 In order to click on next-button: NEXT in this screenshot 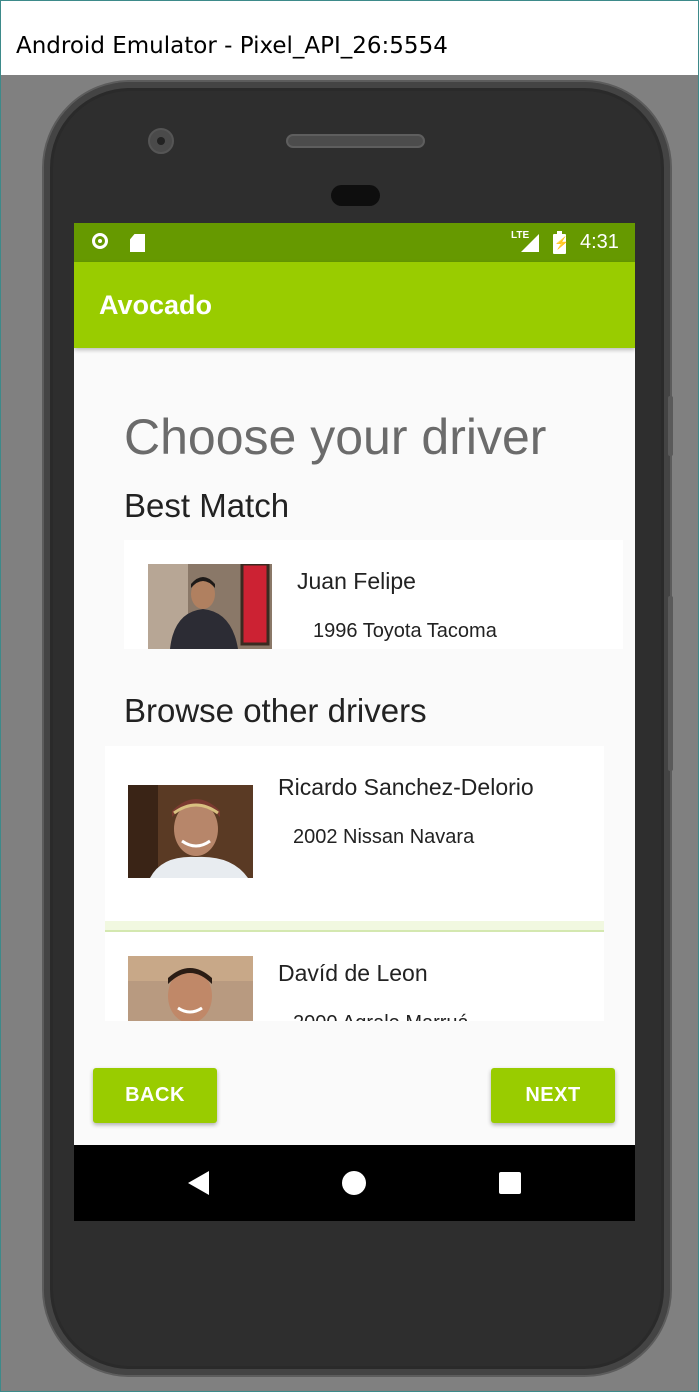, I will do `click(553, 1095)`.